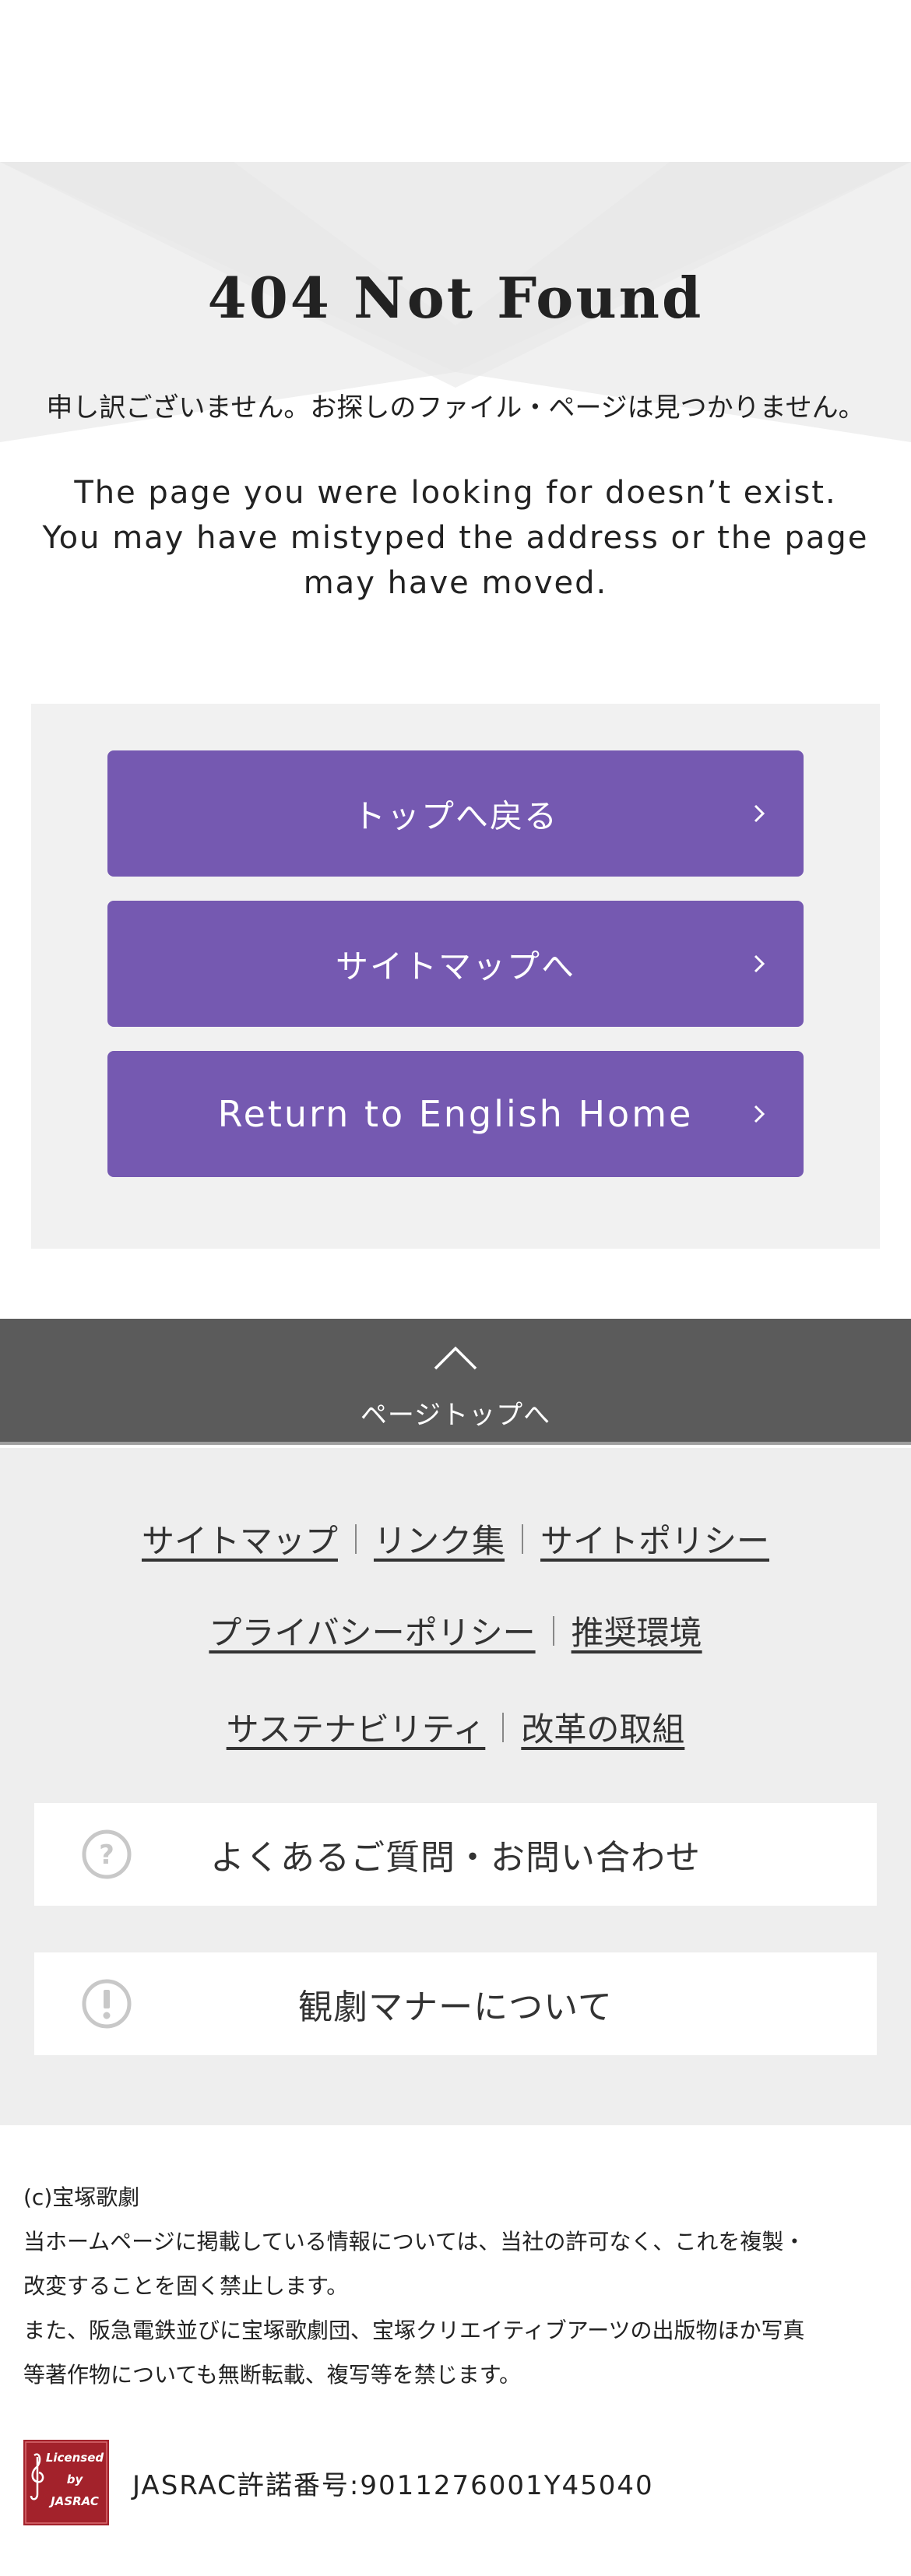 The image size is (911, 2576). Describe the element at coordinates (75, 2458) in the screenshot. I see `logo-text: Licensed` at that location.